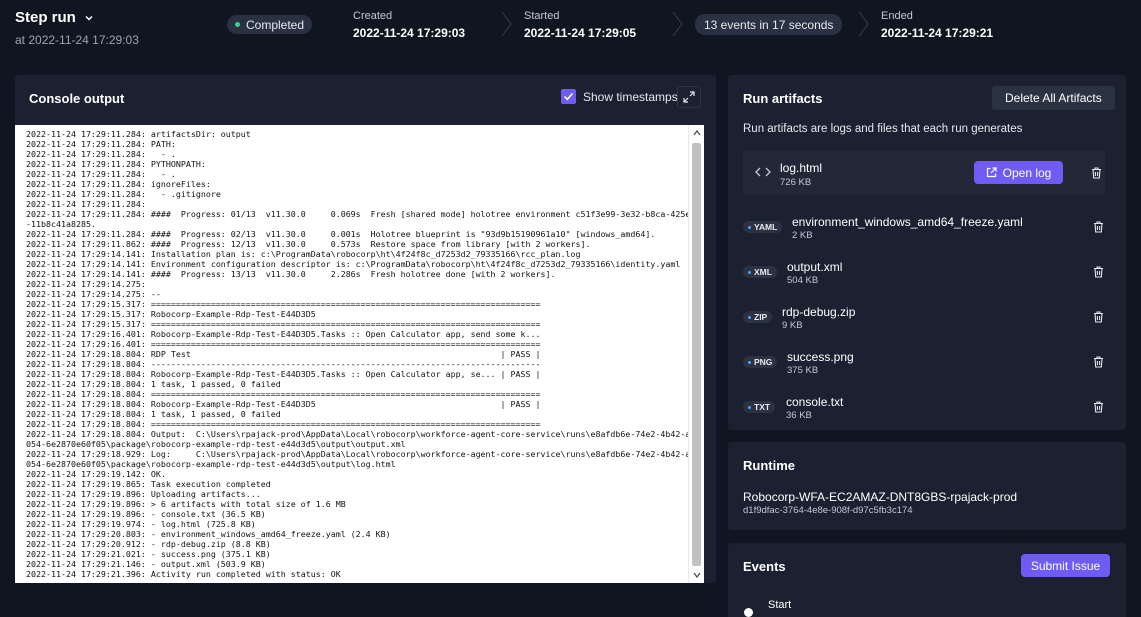 This screenshot has width=1141, height=617. I want to click on show-timestamps-checkbox, so click(568, 96).